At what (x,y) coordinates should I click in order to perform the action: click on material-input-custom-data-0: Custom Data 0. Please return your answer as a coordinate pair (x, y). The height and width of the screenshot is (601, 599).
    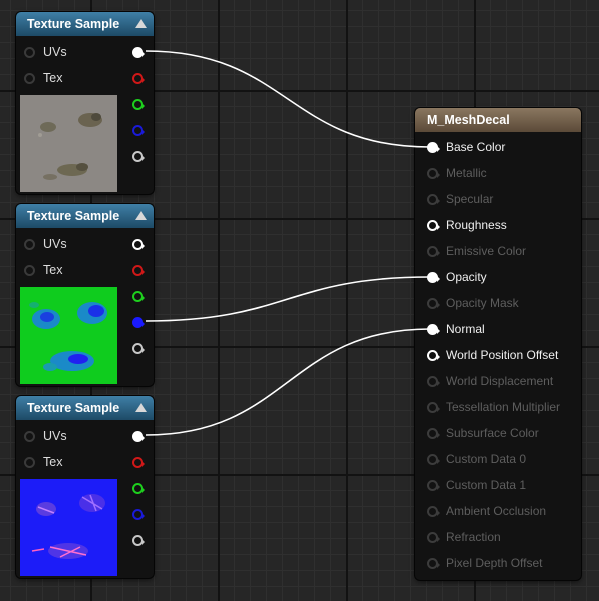
    Looking at the image, I should click on (476, 459).